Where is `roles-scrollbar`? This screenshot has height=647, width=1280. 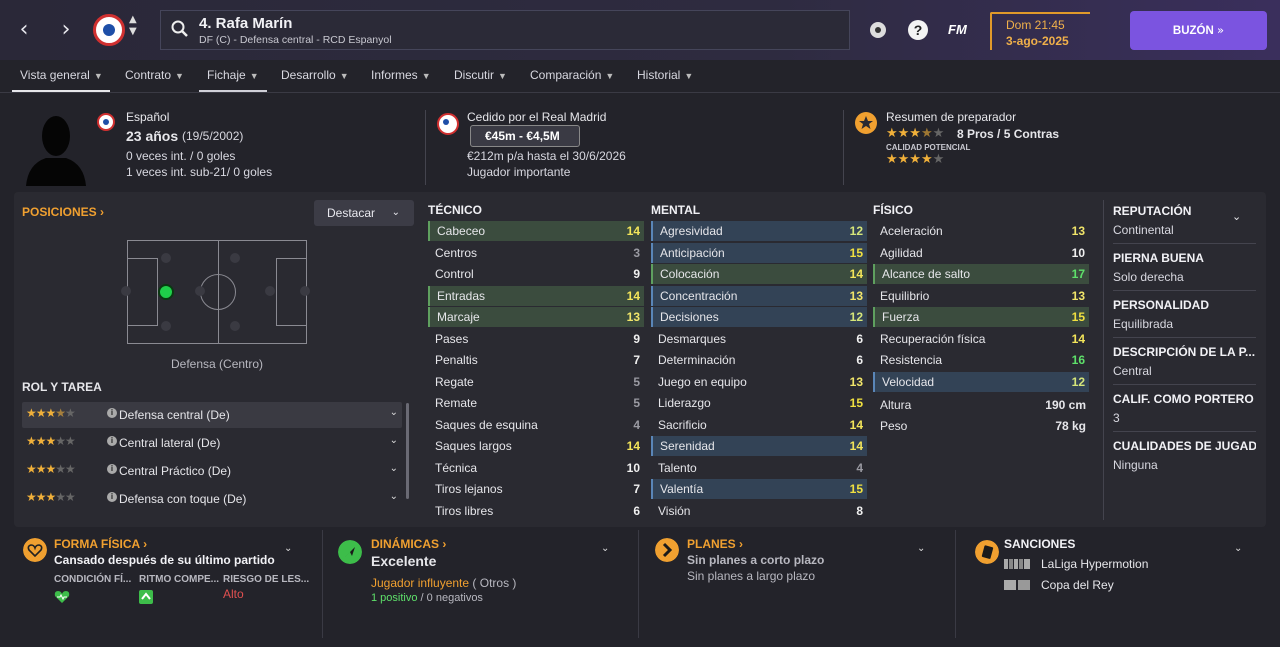 roles-scrollbar is located at coordinates (407, 451).